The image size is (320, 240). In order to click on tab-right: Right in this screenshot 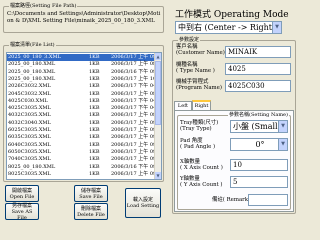, I will do `click(201, 105)`.